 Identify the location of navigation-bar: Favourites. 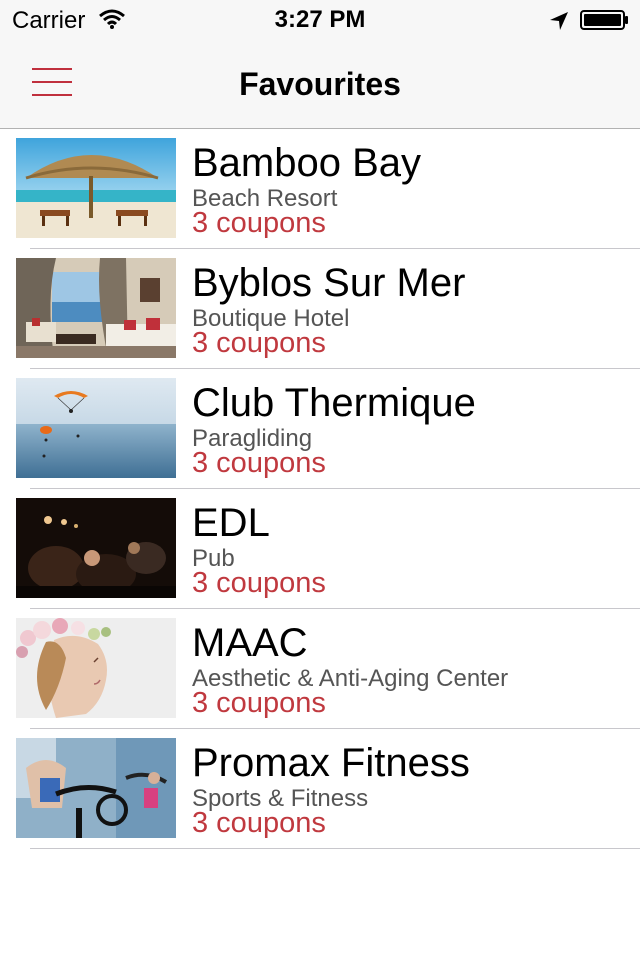
(320, 84).